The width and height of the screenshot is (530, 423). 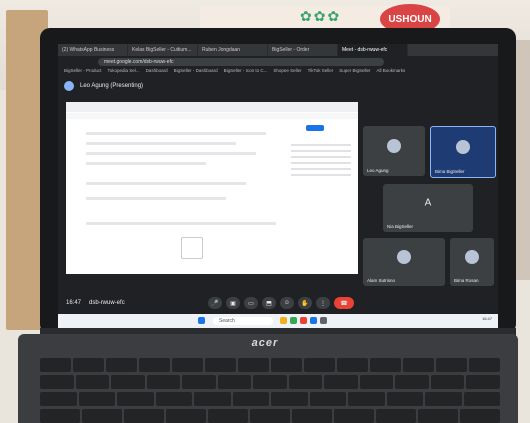 What do you see at coordinates (192, 248) in the screenshot?
I see `document-icon` at bounding box center [192, 248].